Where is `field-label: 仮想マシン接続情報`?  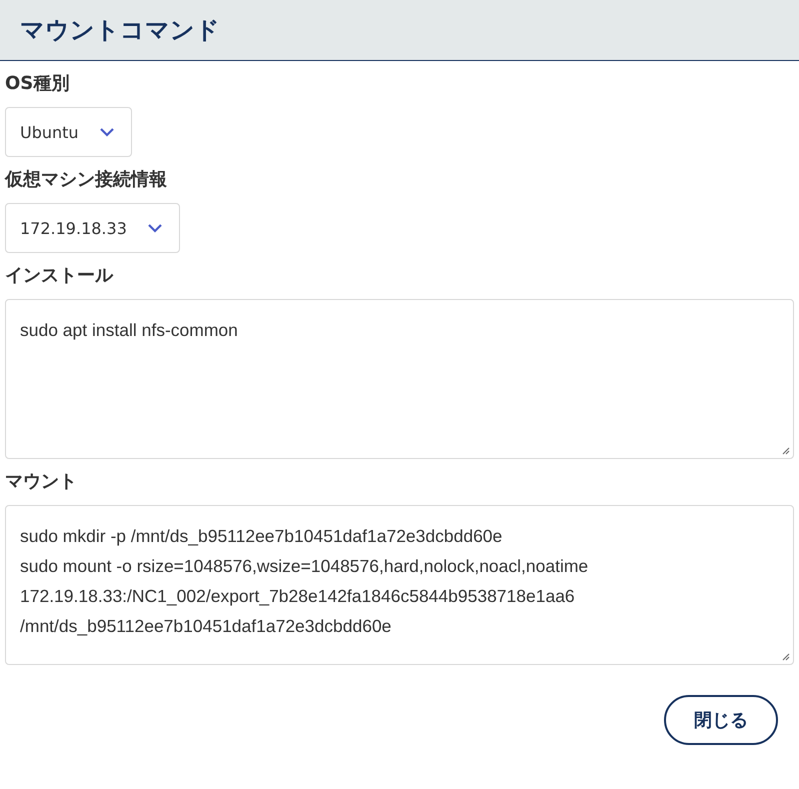 field-label: 仮想マシン接続情報 is located at coordinates (86, 180).